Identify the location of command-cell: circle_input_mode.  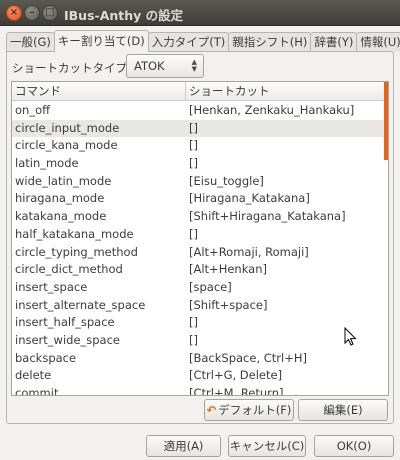
(67, 127).